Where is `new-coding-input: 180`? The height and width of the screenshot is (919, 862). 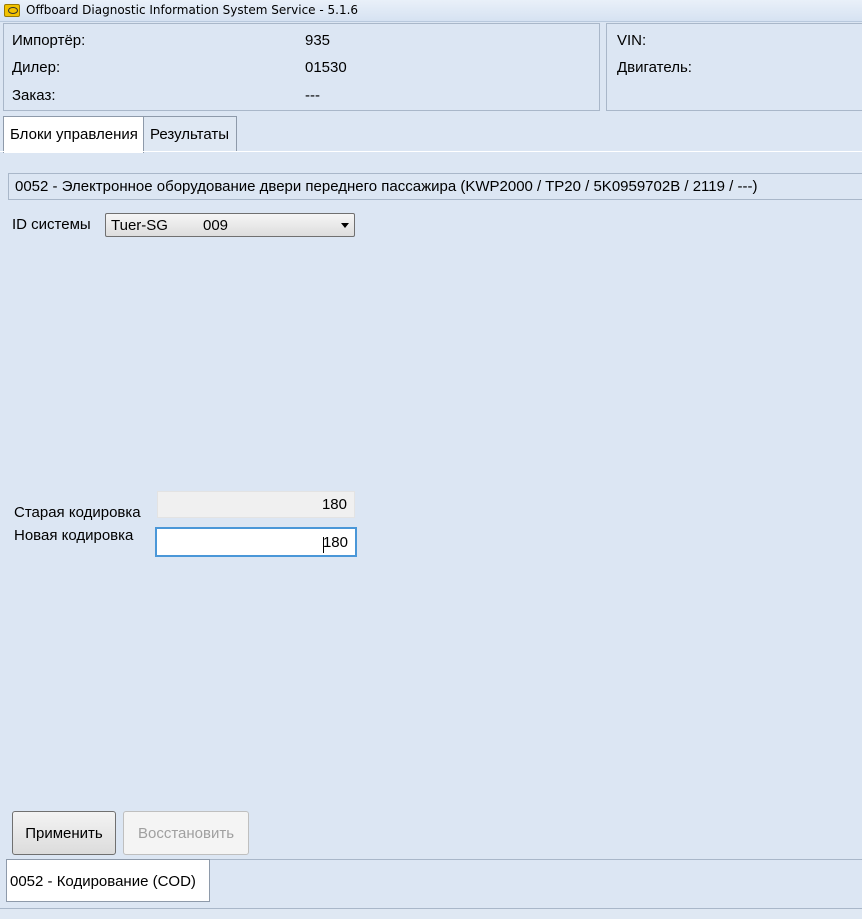
new-coding-input: 180 is located at coordinates (256, 542).